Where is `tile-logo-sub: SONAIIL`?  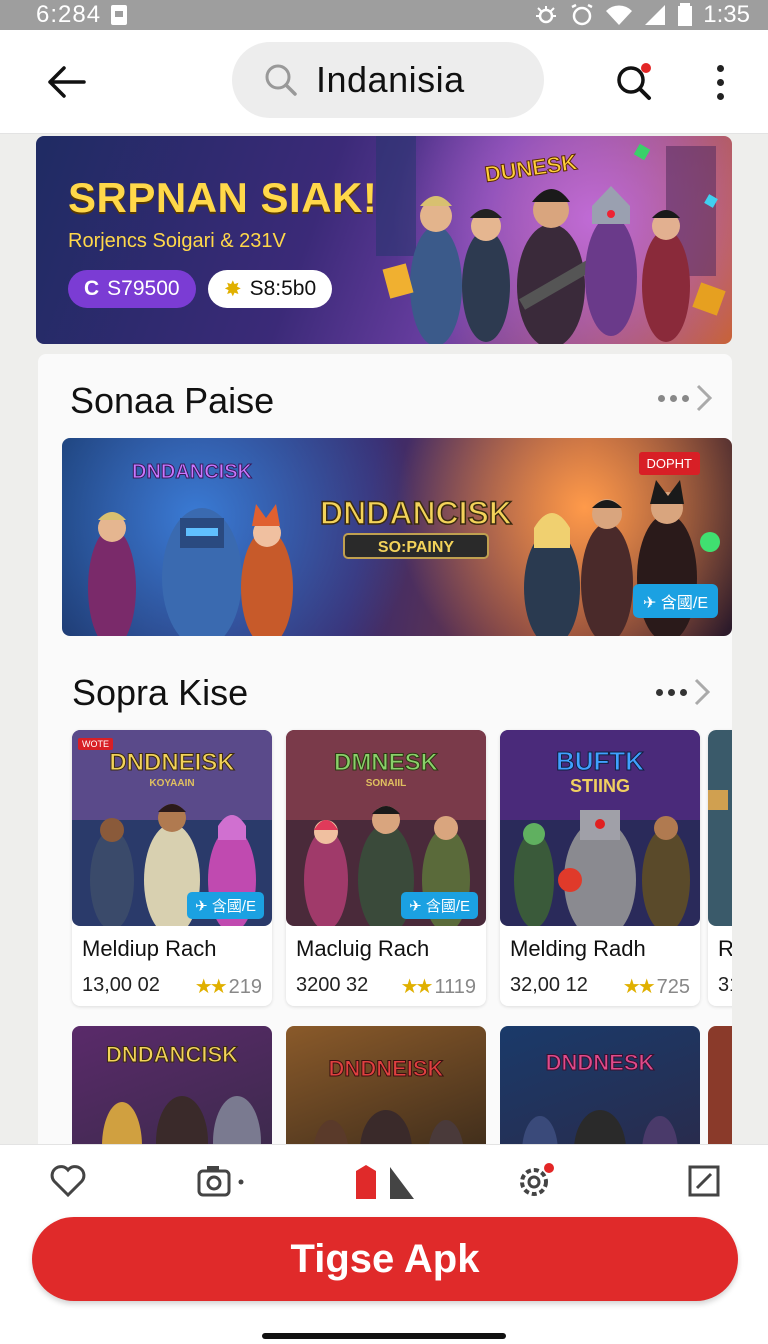 tile-logo-sub: SONAIIL is located at coordinates (386, 783).